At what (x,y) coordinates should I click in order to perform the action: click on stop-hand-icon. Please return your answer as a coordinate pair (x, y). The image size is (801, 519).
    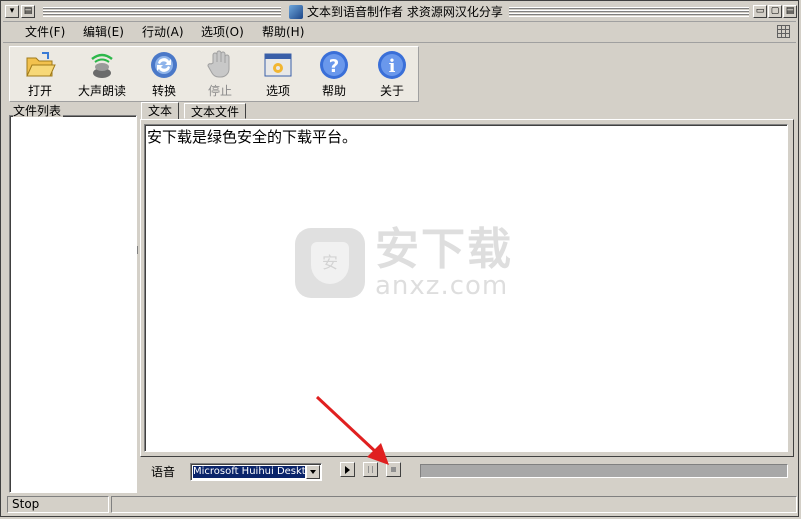
    Looking at the image, I should click on (218, 64).